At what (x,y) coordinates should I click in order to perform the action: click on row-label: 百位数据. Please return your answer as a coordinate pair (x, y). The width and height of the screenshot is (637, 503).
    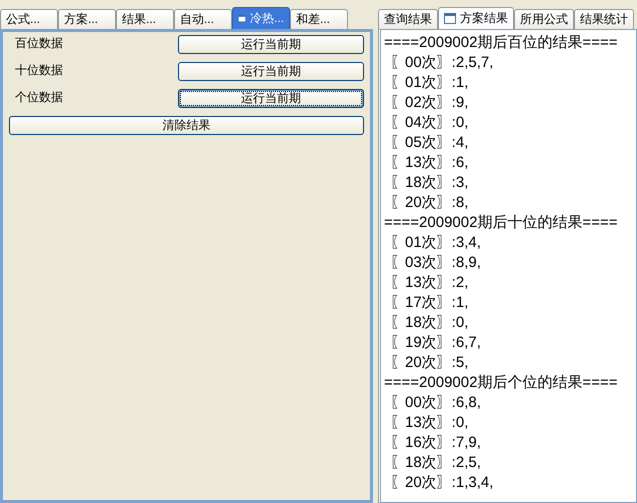
    Looking at the image, I should click on (38, 43).